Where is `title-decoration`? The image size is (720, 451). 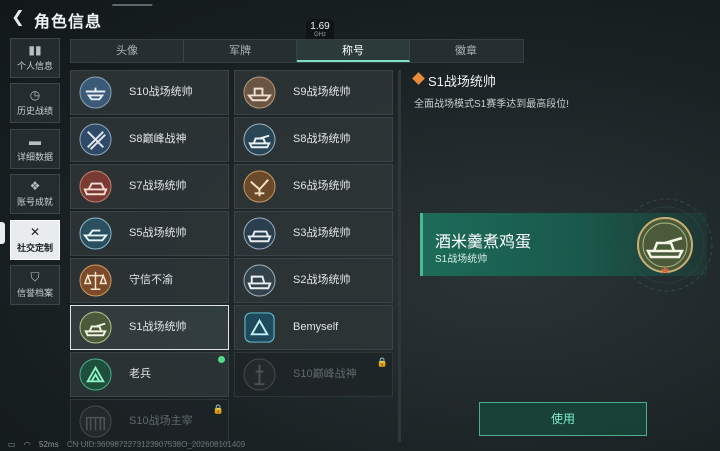 title-decoration is located at coordinates (130, 9).